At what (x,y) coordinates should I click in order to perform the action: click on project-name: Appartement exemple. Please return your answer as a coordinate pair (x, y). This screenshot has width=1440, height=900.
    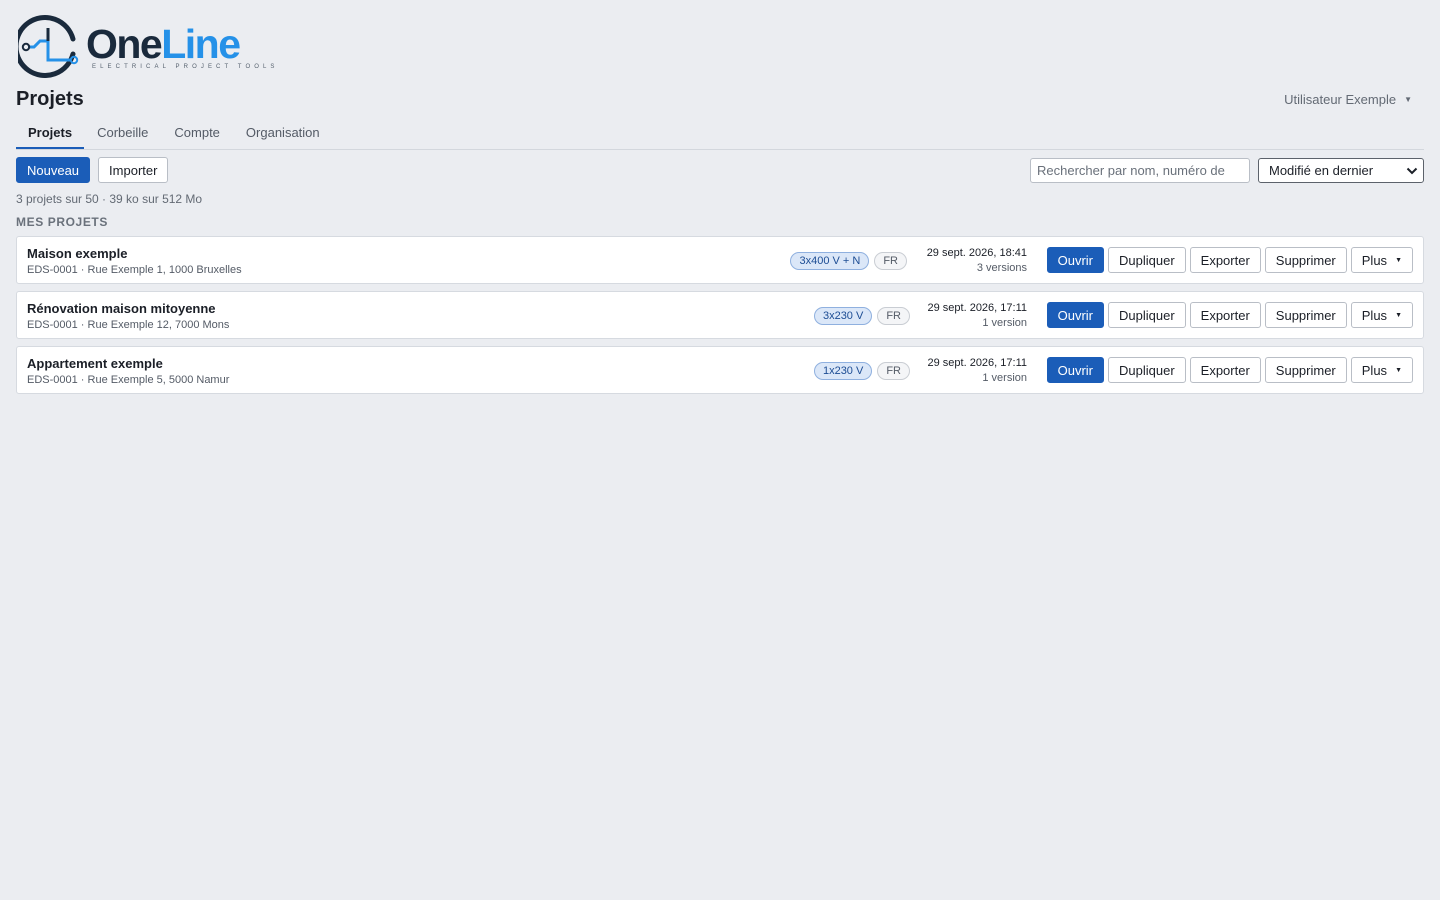
    Looking at the image, I should click on (95, 363).